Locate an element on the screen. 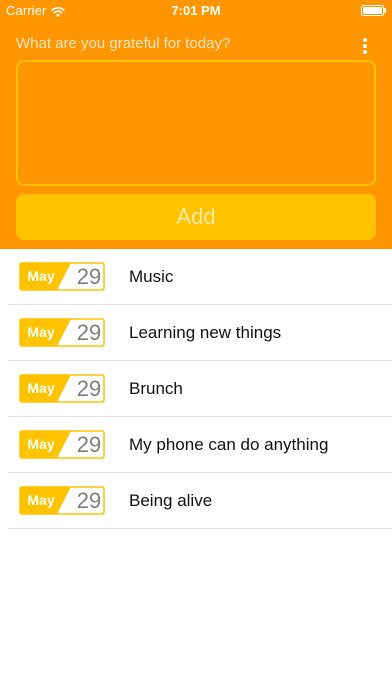 The height and width of the screenshot is (696, 392). add-button: Add is located at coordinates (196, 217).